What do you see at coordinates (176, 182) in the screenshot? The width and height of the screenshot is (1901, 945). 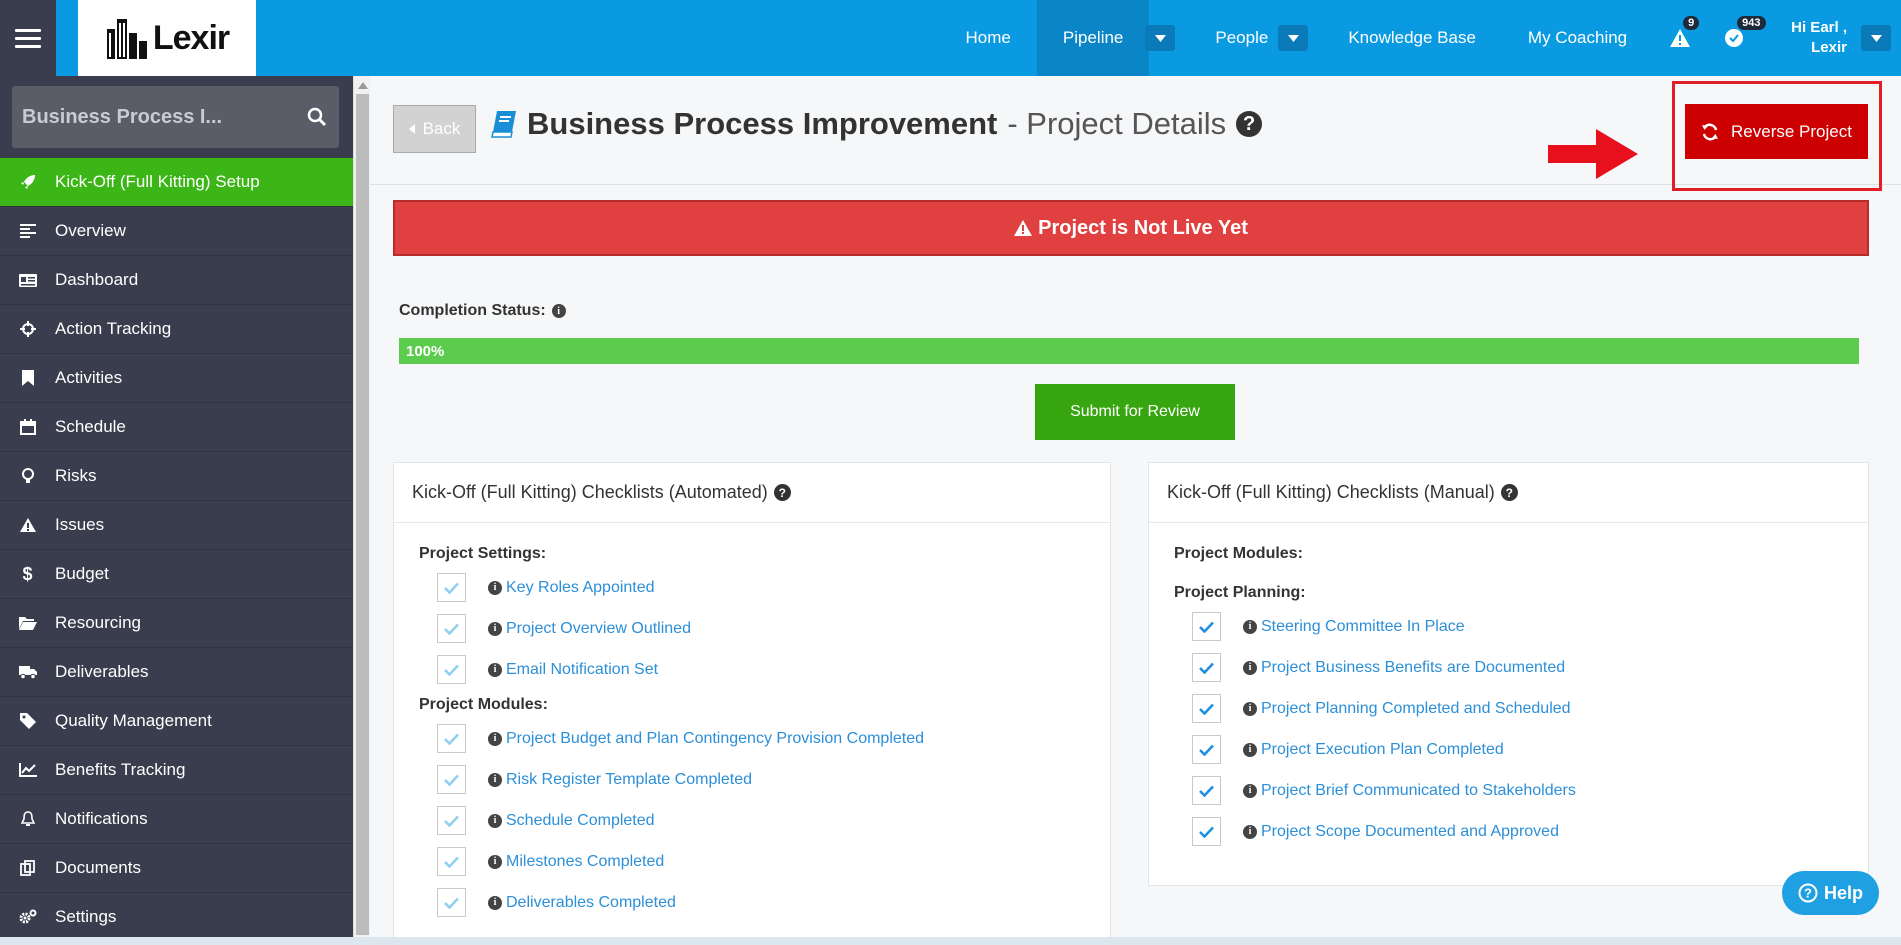 I see `sidebar-item-kickoff: Kick-Off (Full Kitting) Setup` at bounding box center [176, 182].